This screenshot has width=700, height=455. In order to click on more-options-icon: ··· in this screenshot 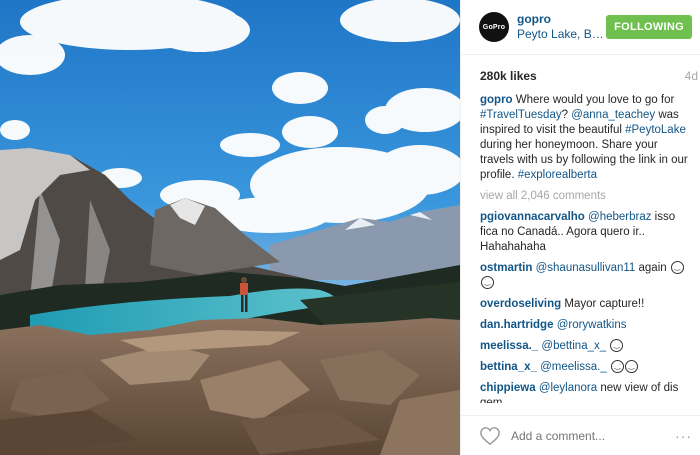, I will do `click(683, 436)`.